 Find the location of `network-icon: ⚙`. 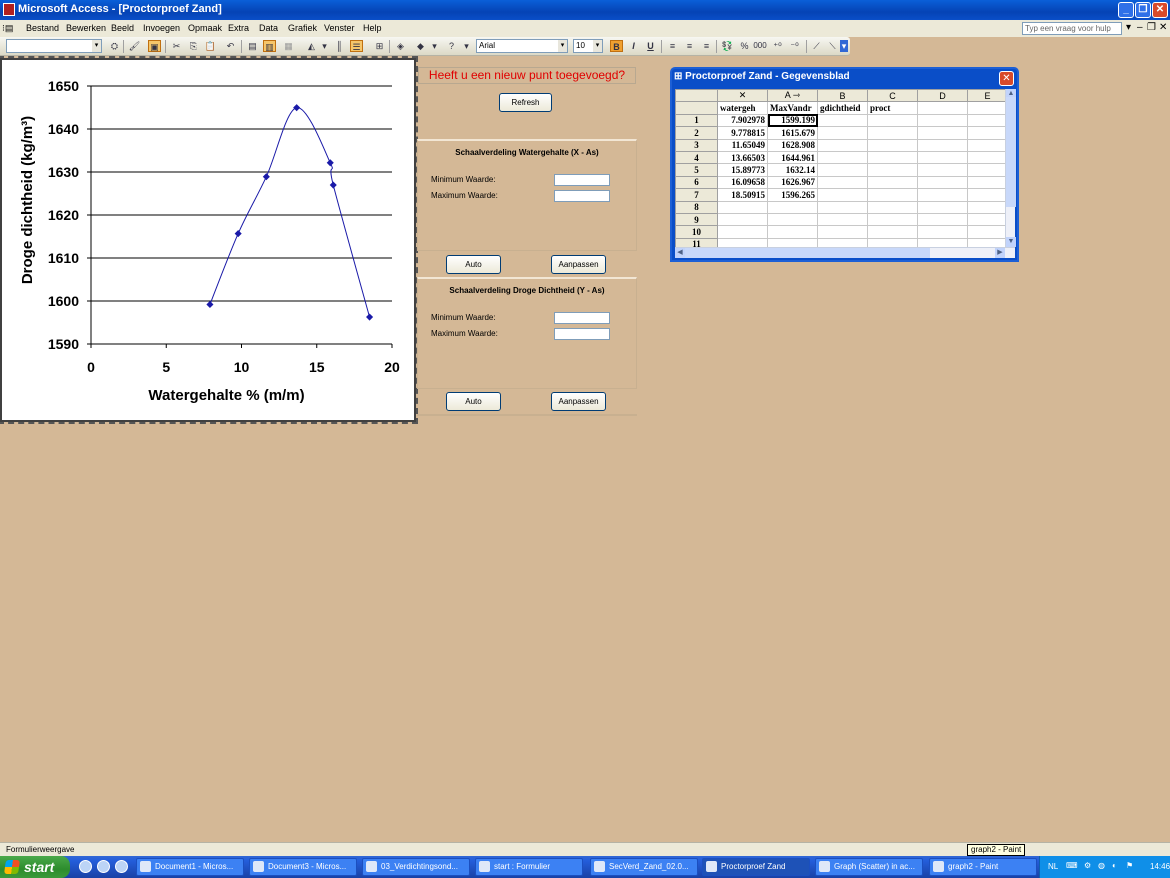

network-icon: ⚙ is located at coordinates (1087, 865).